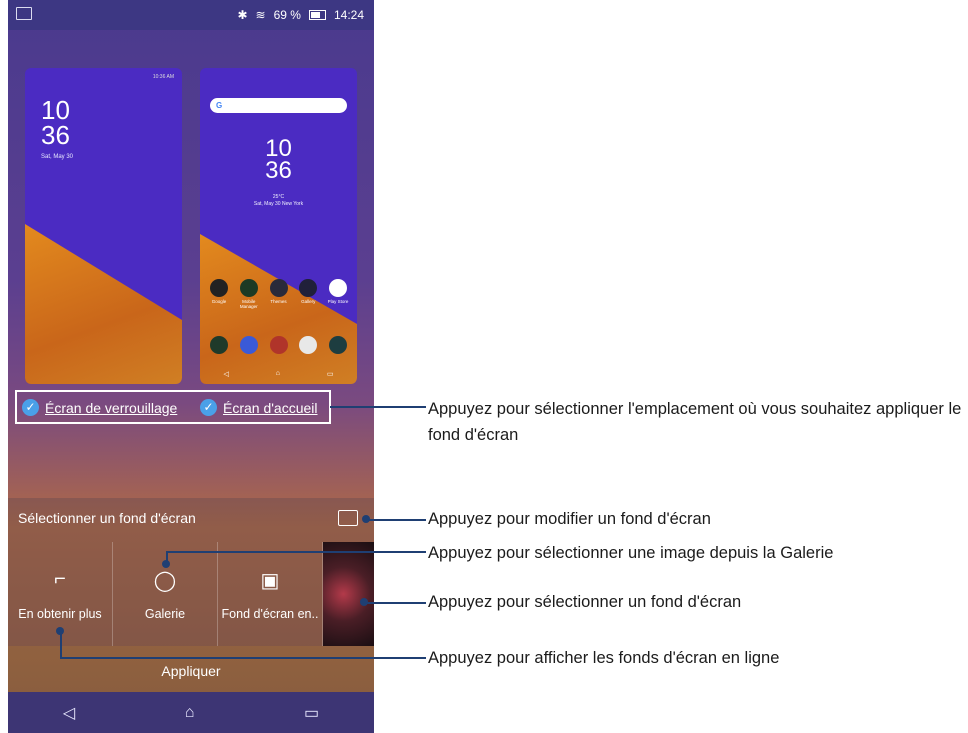 This screenshot has width=968, height=733. I want to click on select-wallpaper-title: Sélectionner un fond d'écran, so click(107, 518).